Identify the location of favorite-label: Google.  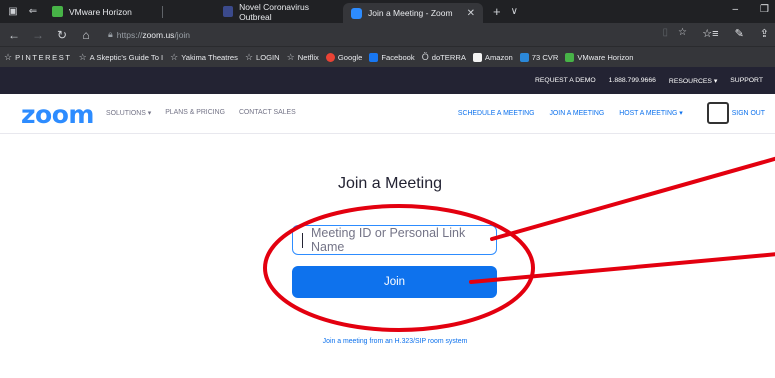
(350, 57).